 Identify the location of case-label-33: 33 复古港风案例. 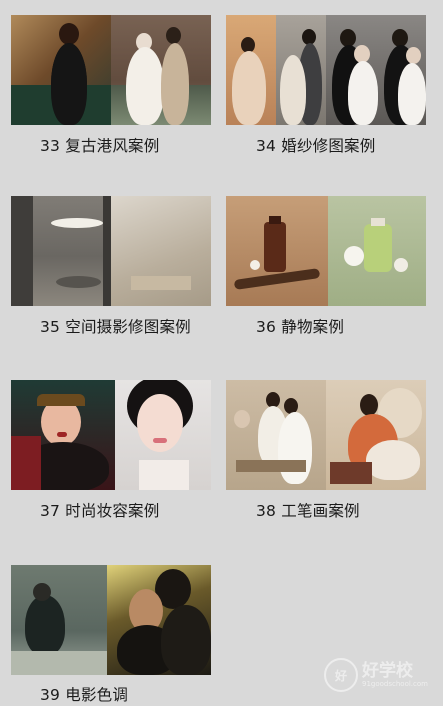
(99, 145).